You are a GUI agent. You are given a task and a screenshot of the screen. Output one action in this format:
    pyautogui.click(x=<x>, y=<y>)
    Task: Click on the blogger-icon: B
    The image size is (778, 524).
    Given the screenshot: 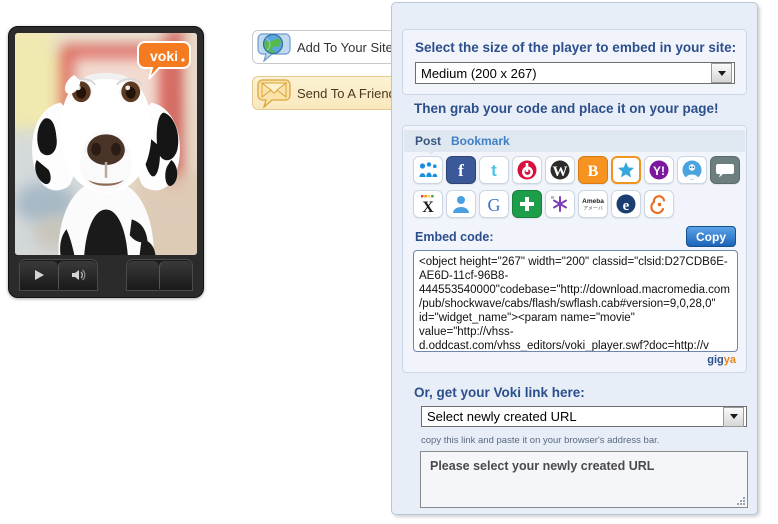 What is the action you would take?
    pyautogui.click(x=593, y=170)
    